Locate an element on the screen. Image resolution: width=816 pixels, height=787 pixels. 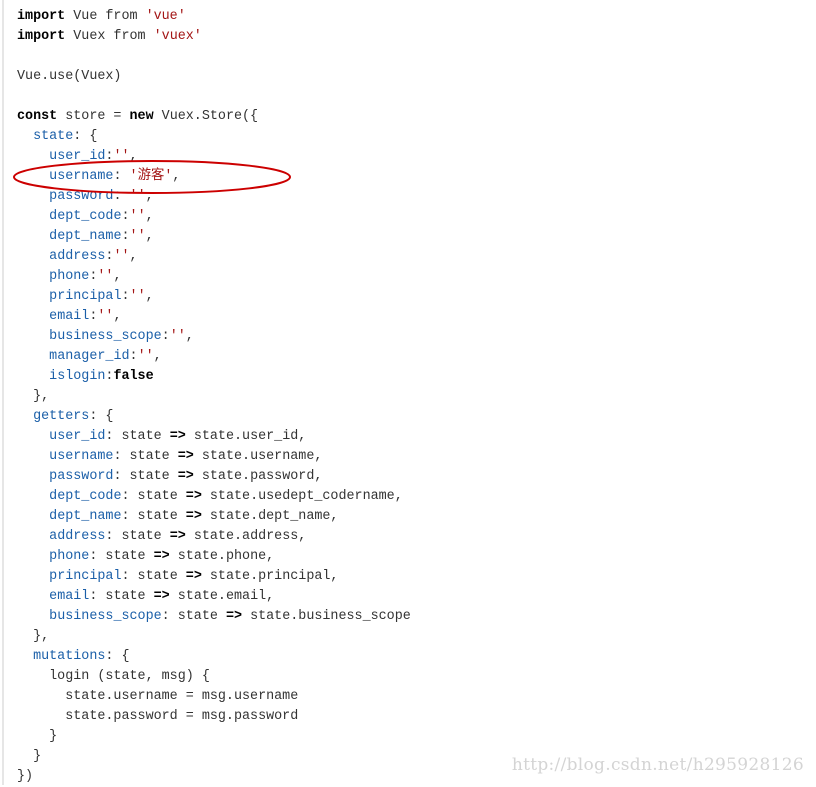
code-token-plain: }, is located at coordinates (33, 636).